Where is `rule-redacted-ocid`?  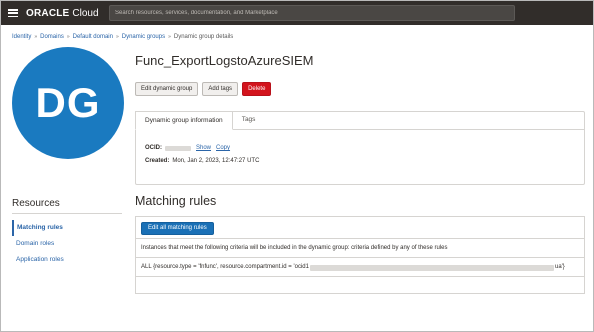 rule-redacted-ocid is located at coordinates (431, 267).